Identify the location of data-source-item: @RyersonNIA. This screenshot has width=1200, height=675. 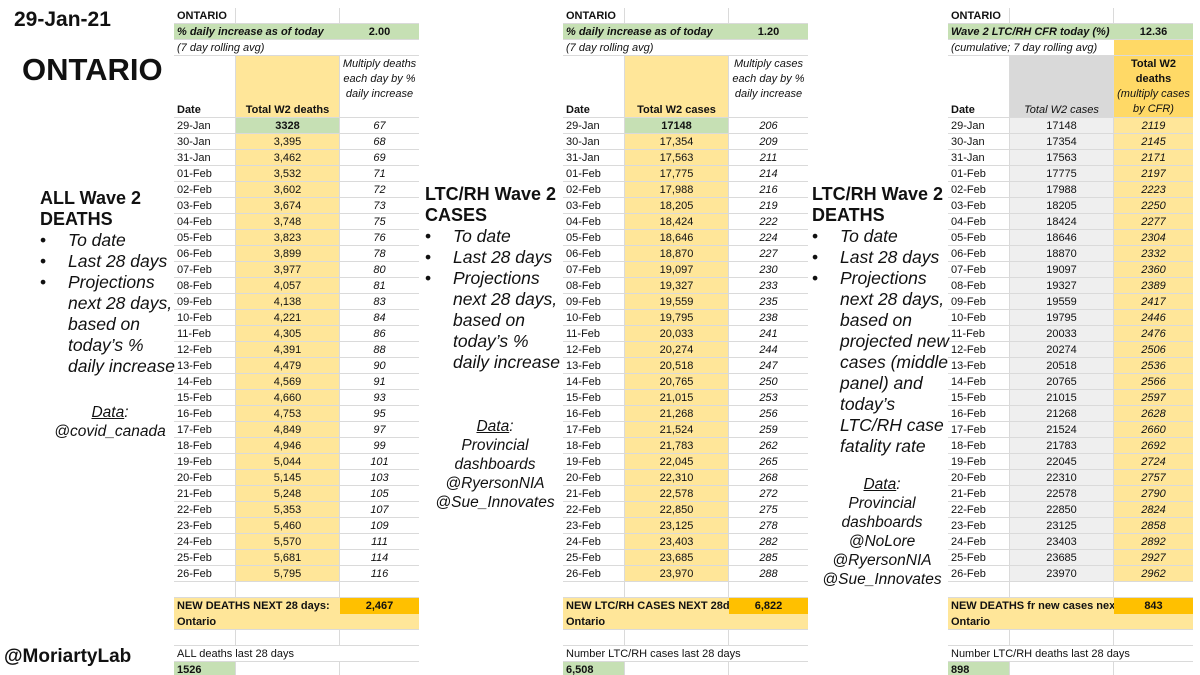
(495, 483).